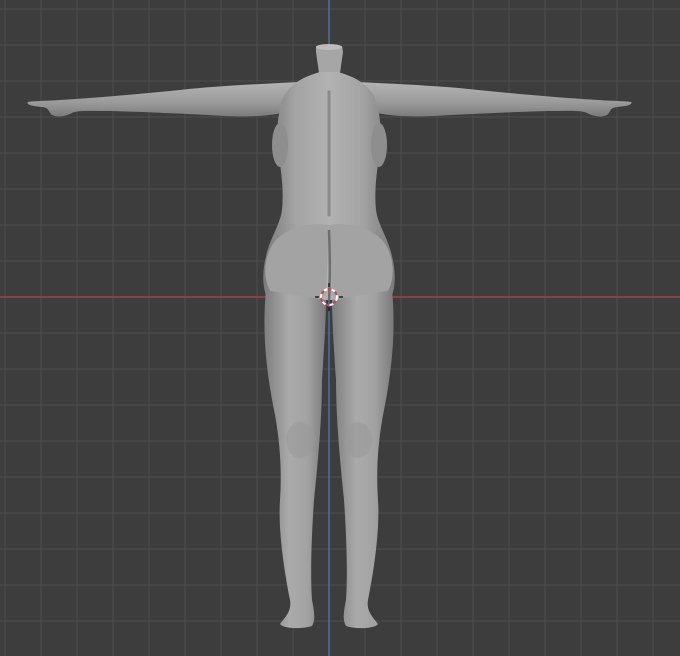 The height and width of the screenshot is (656, 680). I want to click on right-knee, so click(358, 440).